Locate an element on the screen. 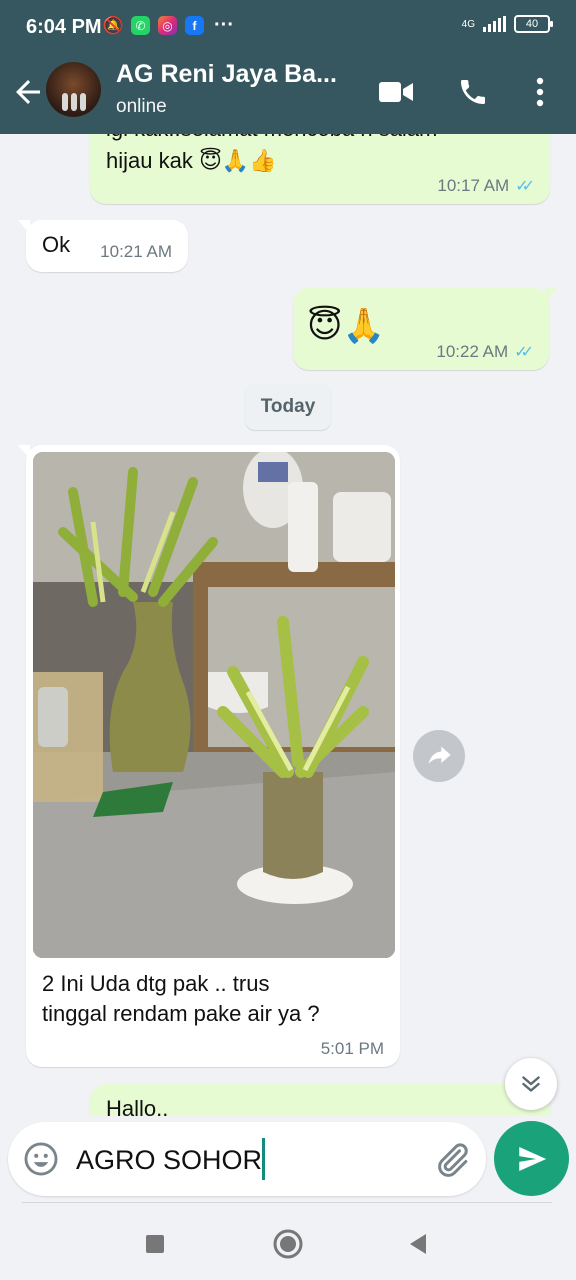  emoji-icon is located at coordinates (41, 1159).